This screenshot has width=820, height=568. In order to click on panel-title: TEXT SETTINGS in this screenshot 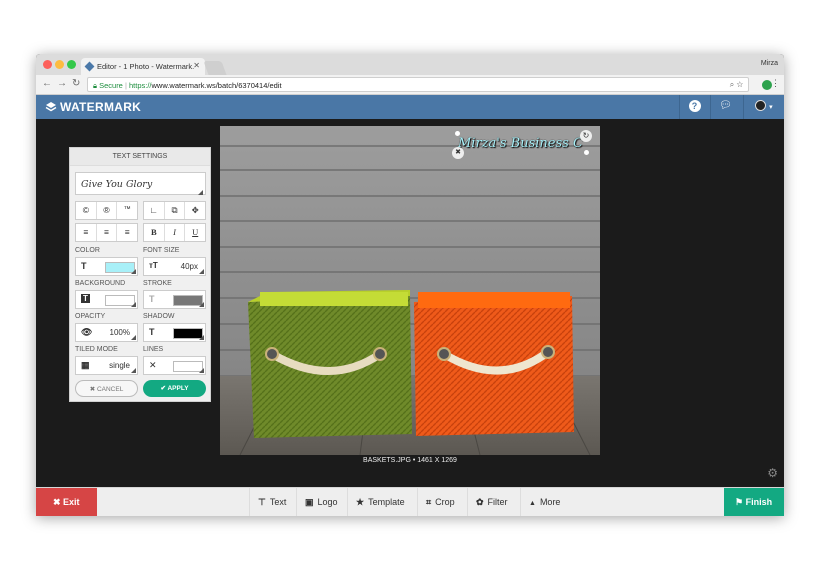, I will do `click(140, 157)`.